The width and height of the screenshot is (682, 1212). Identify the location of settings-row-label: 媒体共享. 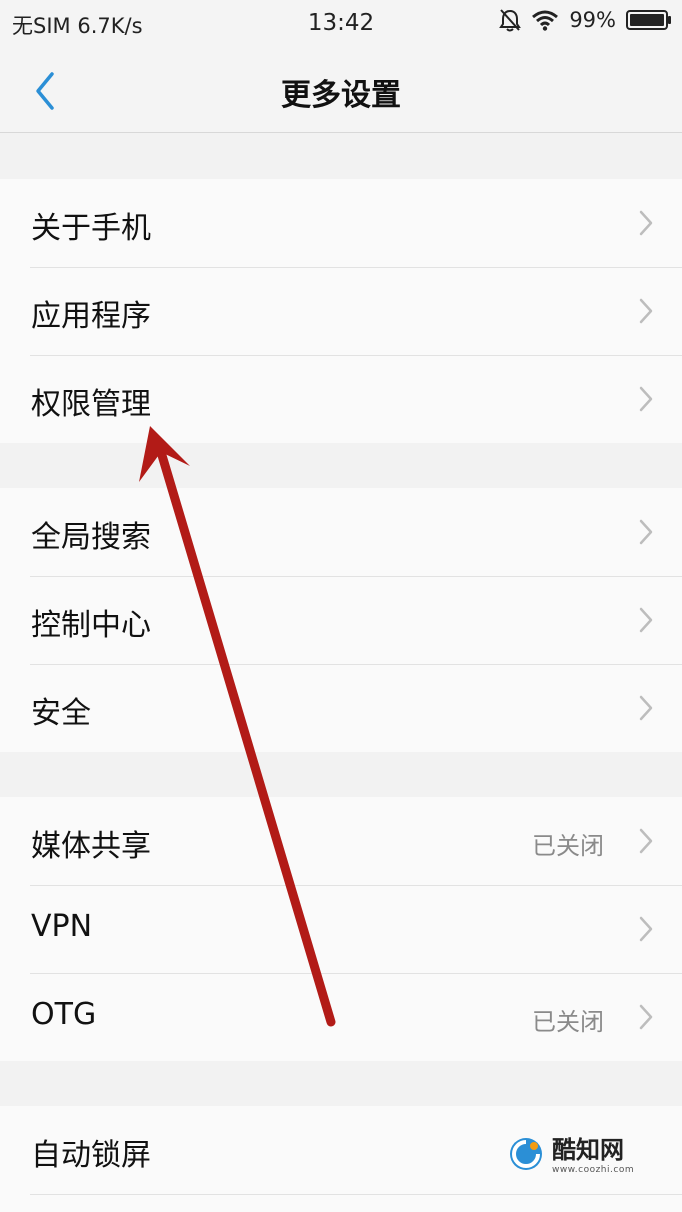
(91, 846).